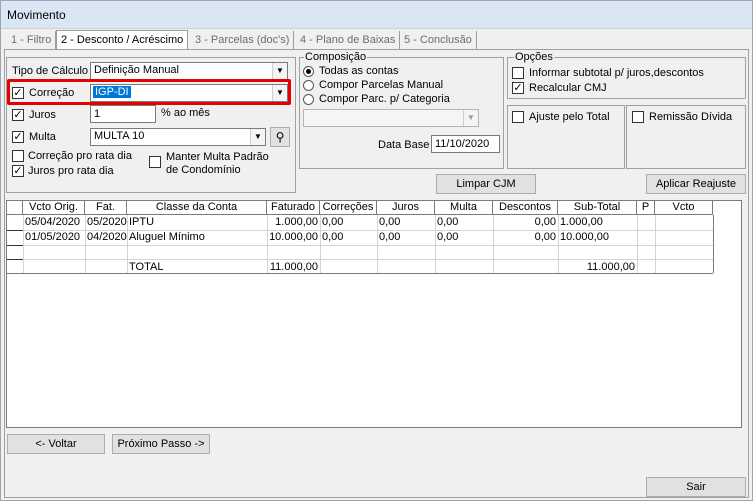 The image size is (753, 501). Describe the element at coordinates (15, 208) in the screenshot. I see `row-indicator-header` at that location.